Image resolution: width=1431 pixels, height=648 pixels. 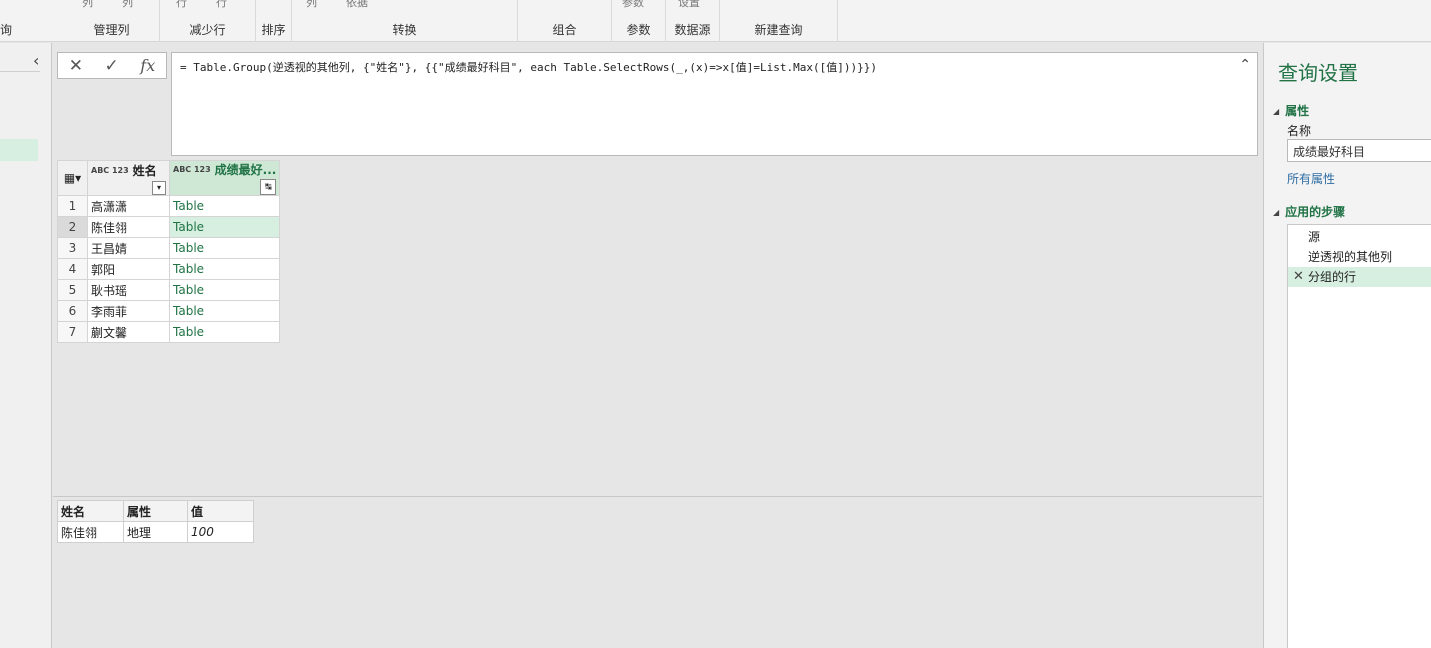 I want to click on step-label: 逆透视的其他列, so click(x=1350, y=257).